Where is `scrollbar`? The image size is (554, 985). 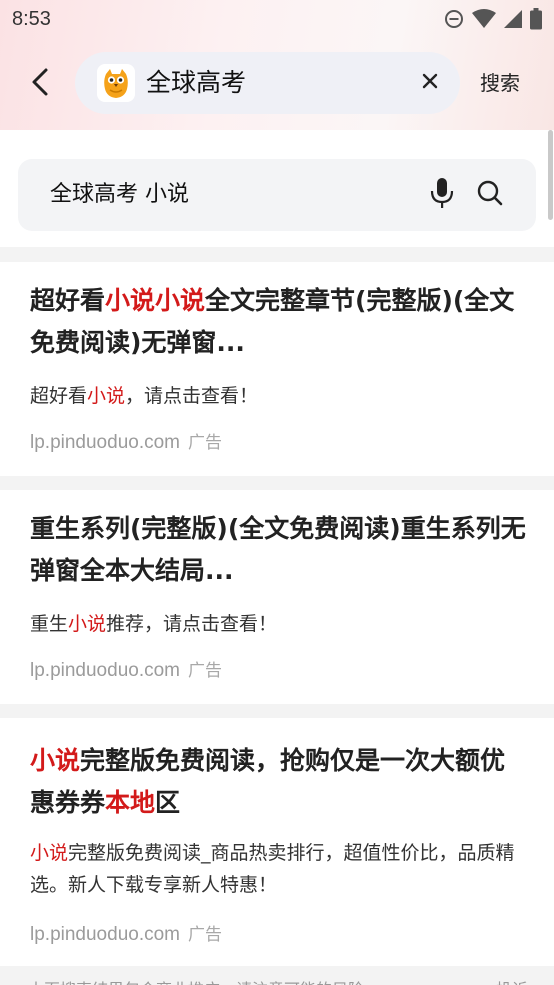
scrollbar is located at coordinates (550, 175).